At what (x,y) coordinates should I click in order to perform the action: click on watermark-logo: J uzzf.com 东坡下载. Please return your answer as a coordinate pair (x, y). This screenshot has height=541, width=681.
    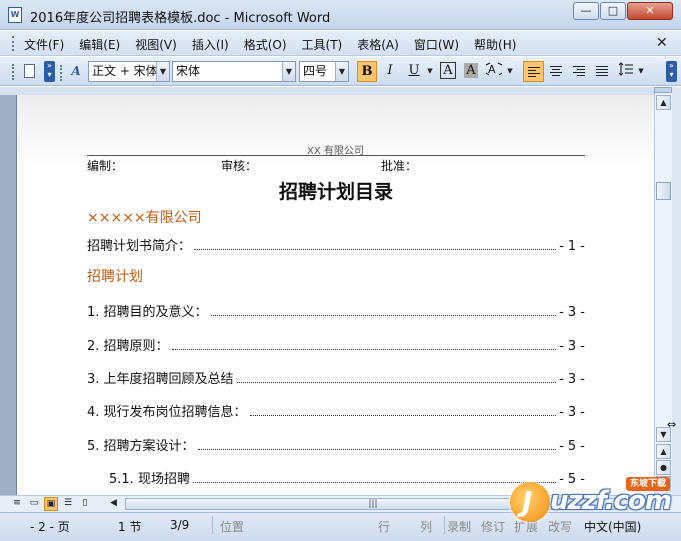
    Looking at the image, I should click on (593, 505).